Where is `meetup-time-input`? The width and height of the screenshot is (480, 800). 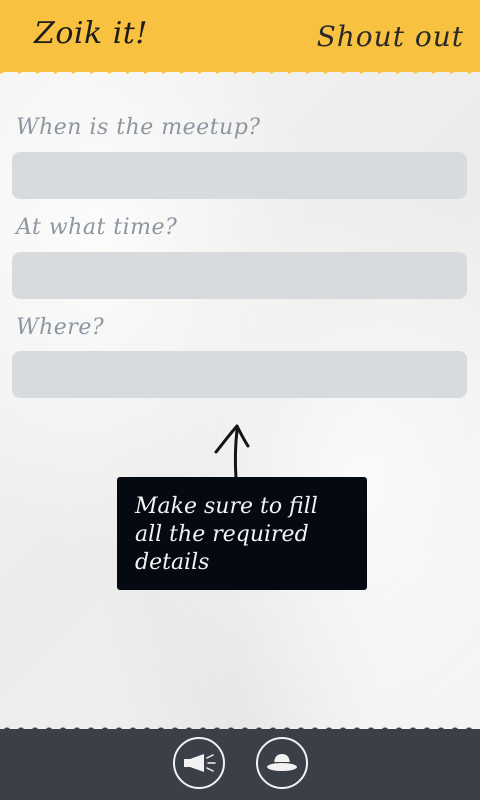
meetup-time-input is located at coordinates (239, 275).